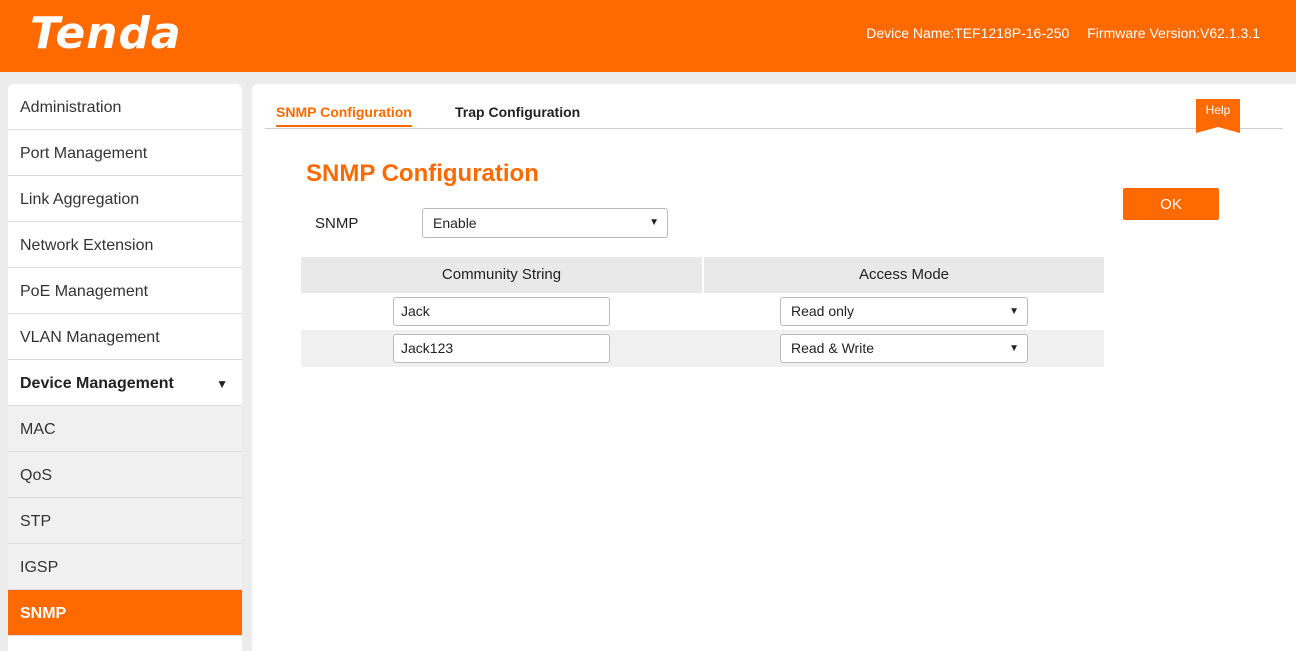 The height and width of the screenshot is (651, 1296). I want to click on sidebar-item-igsp: IGSP, so click(125, 567).